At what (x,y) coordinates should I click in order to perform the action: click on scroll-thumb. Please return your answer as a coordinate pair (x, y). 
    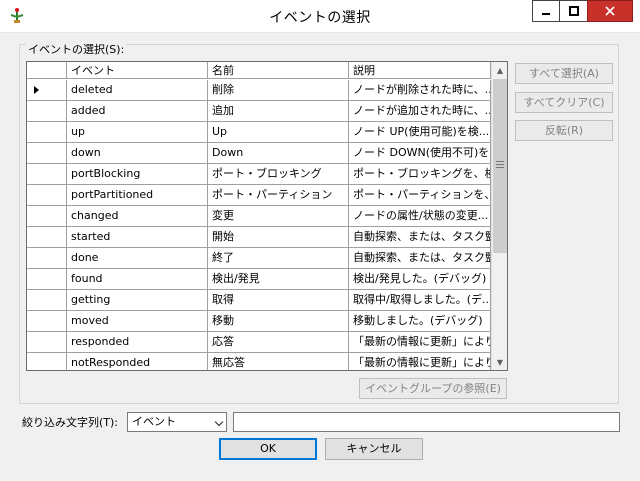
    Looking at the image, I should click on (500, 166).